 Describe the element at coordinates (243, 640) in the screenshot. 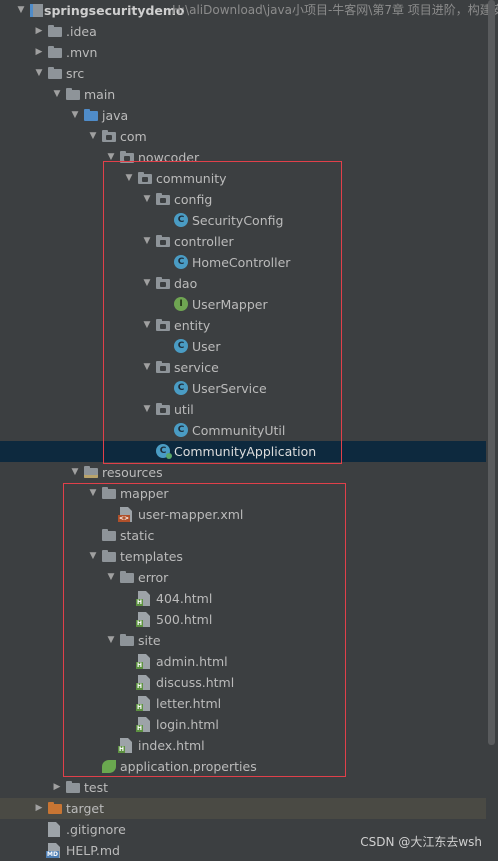

I see `tree-row-site: ▼ site` at that location.